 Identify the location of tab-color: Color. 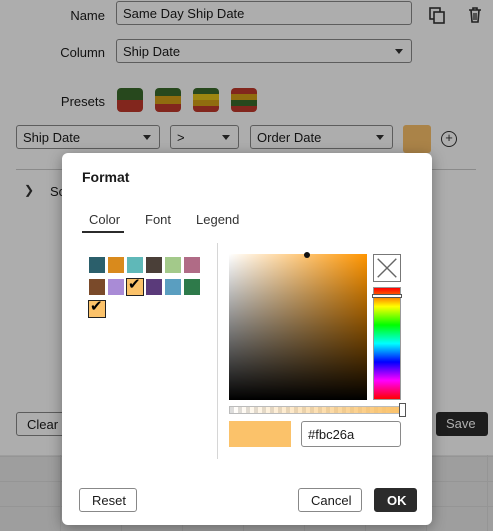
(104, 219).